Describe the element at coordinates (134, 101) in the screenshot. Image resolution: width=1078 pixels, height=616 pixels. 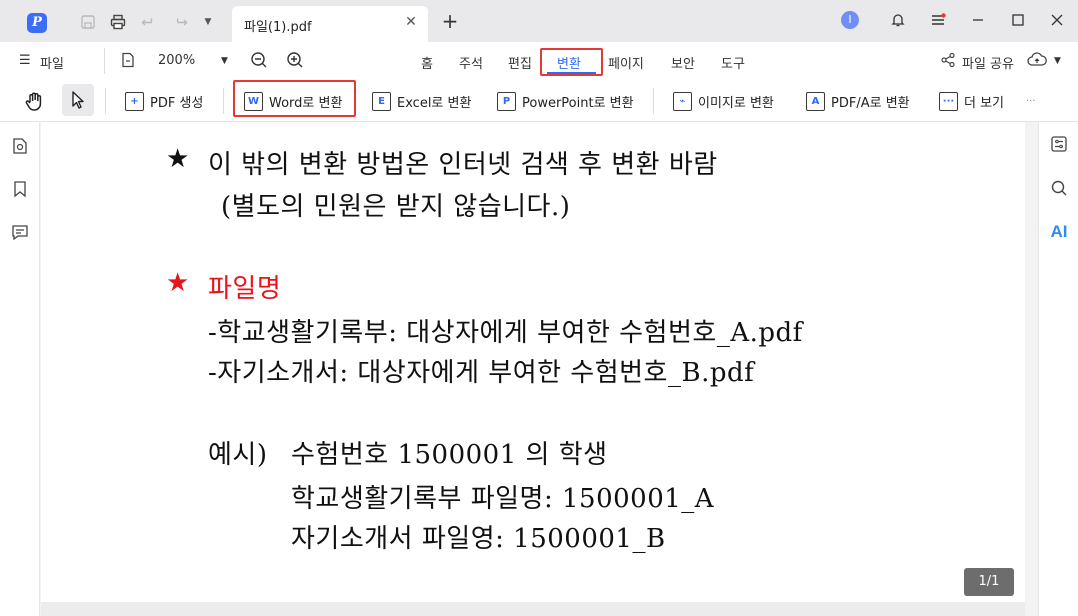
I see `create-pdf-icon: +` at that location.